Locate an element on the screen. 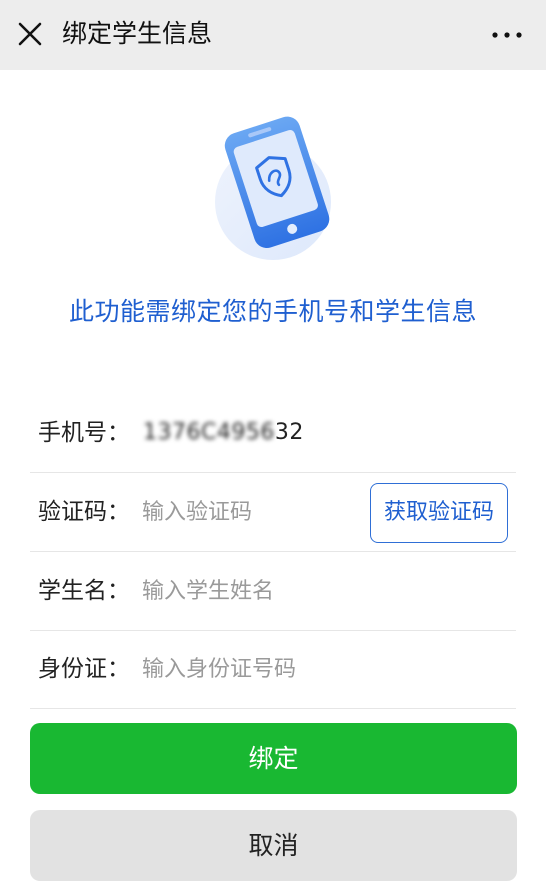  phone-row: 手机号： 1376C495632 is located at coordinates (273, 433).